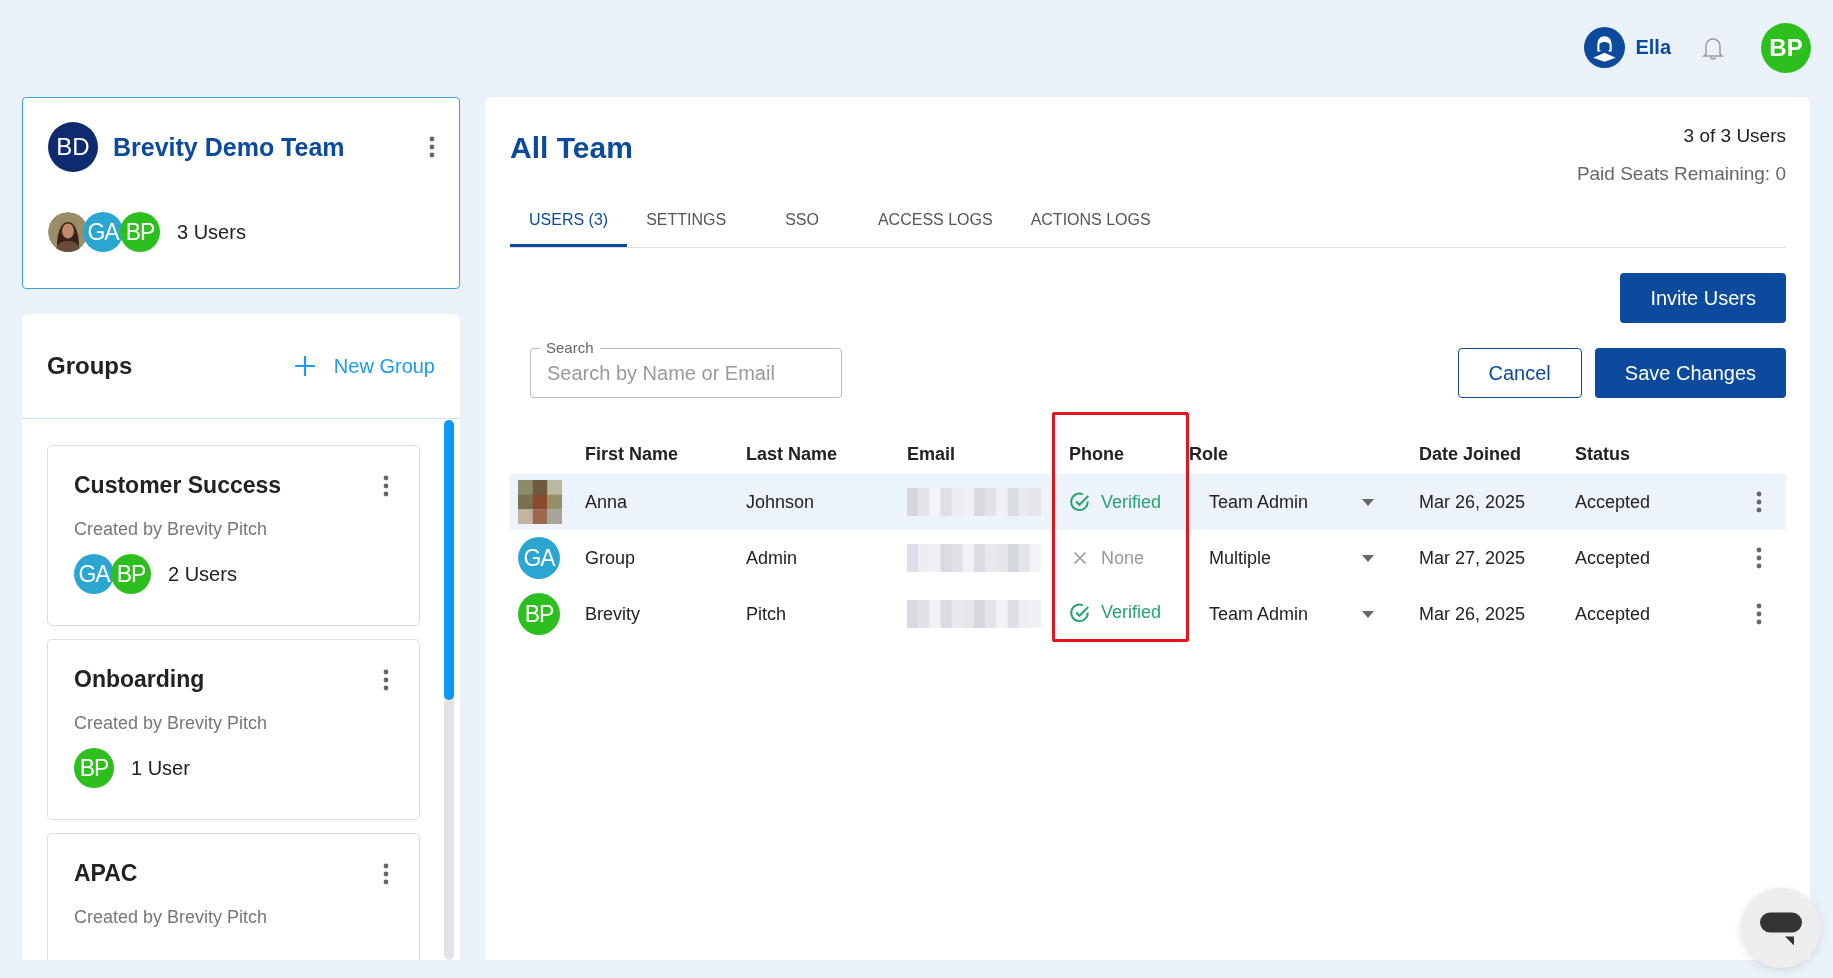 The width and height of the screenshot is (1833, 978). I want to click on groups-title: Groups, so click(90, 366).